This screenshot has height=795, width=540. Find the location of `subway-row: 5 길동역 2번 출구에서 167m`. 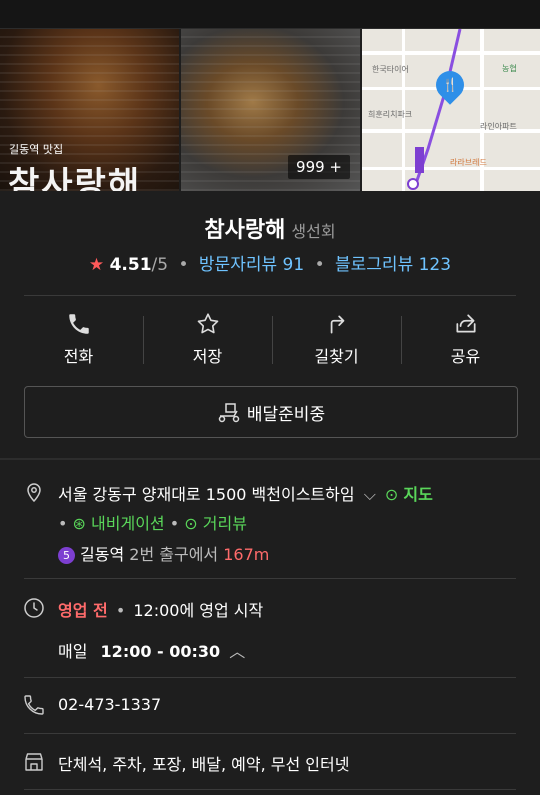

subway-row: 5 길동역 2번 출구에서 167m is located at coordinates (163, 553).